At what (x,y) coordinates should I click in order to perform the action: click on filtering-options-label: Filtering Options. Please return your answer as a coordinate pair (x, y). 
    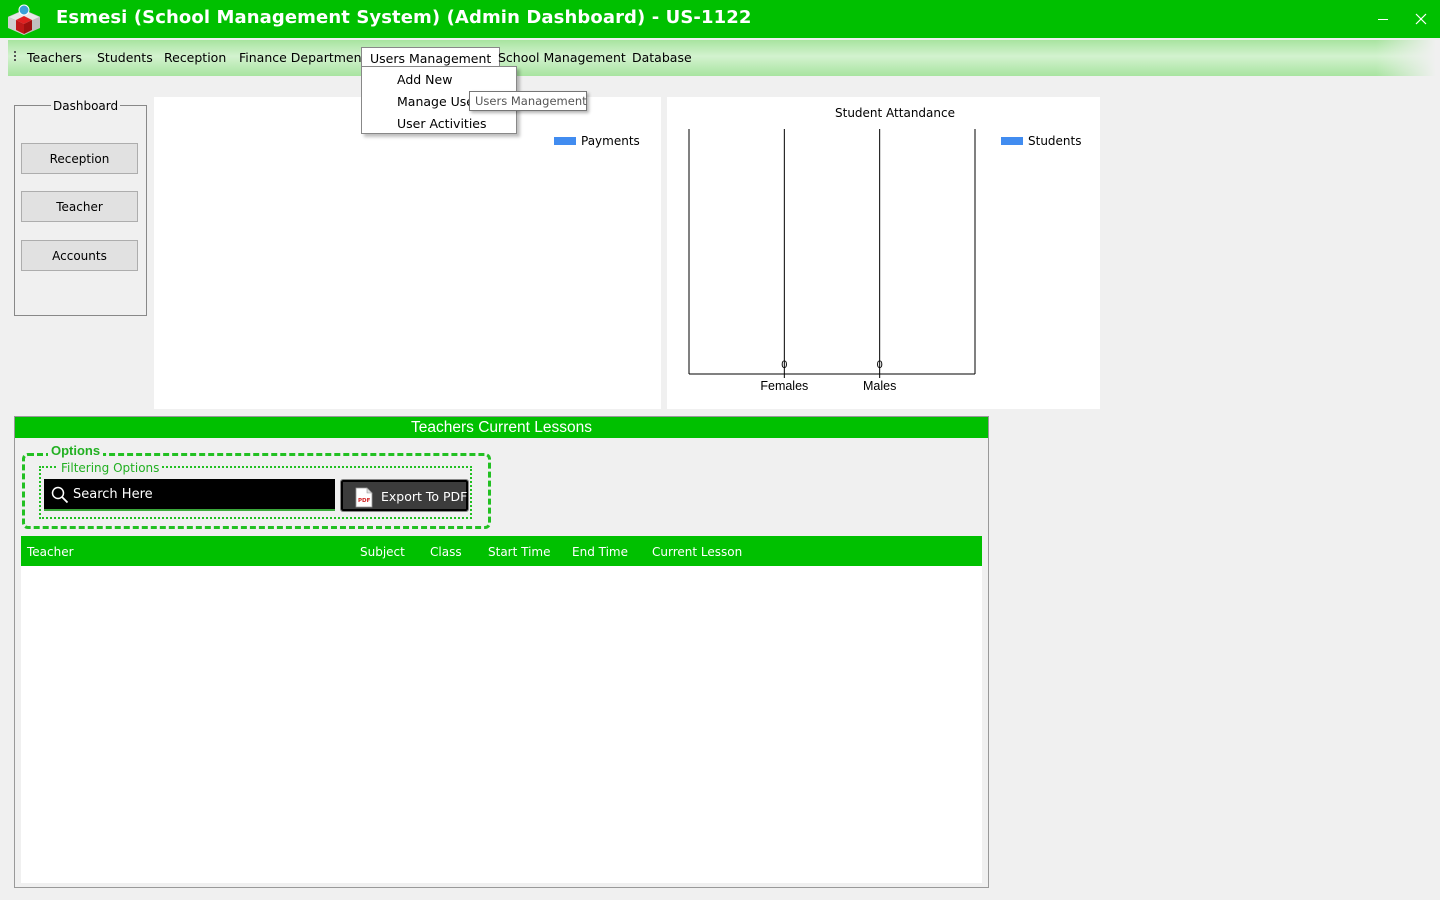
    Looking at the image, I should click on (110, 468).